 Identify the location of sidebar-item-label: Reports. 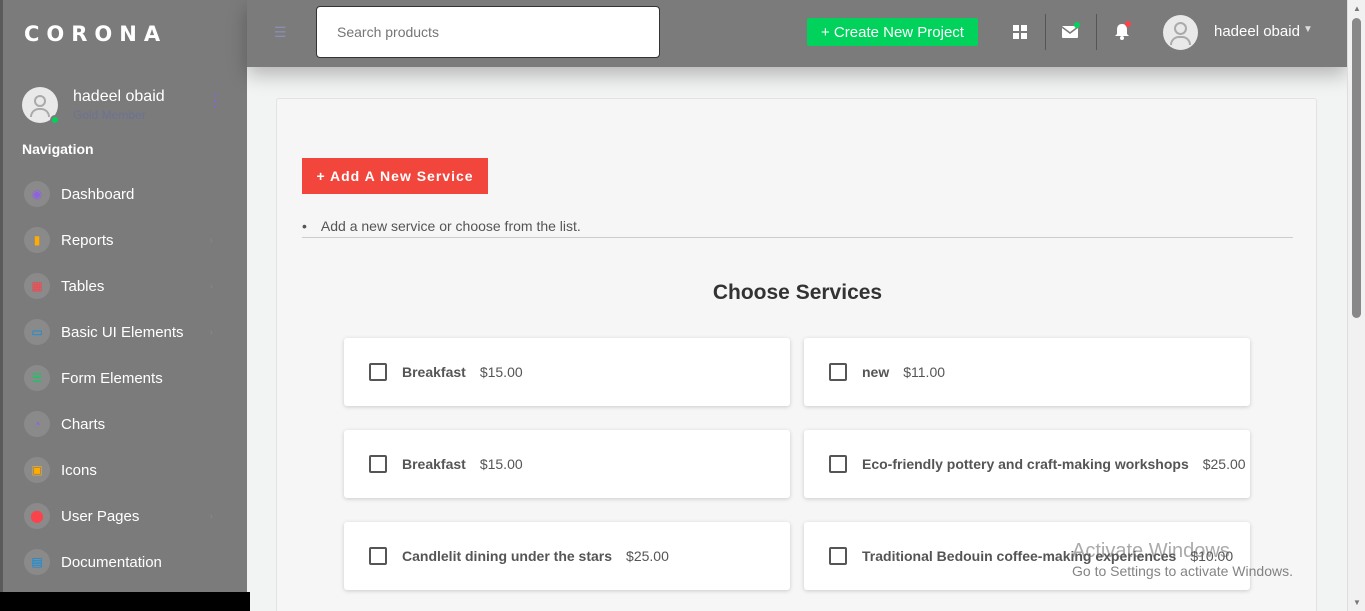
(87, 240).